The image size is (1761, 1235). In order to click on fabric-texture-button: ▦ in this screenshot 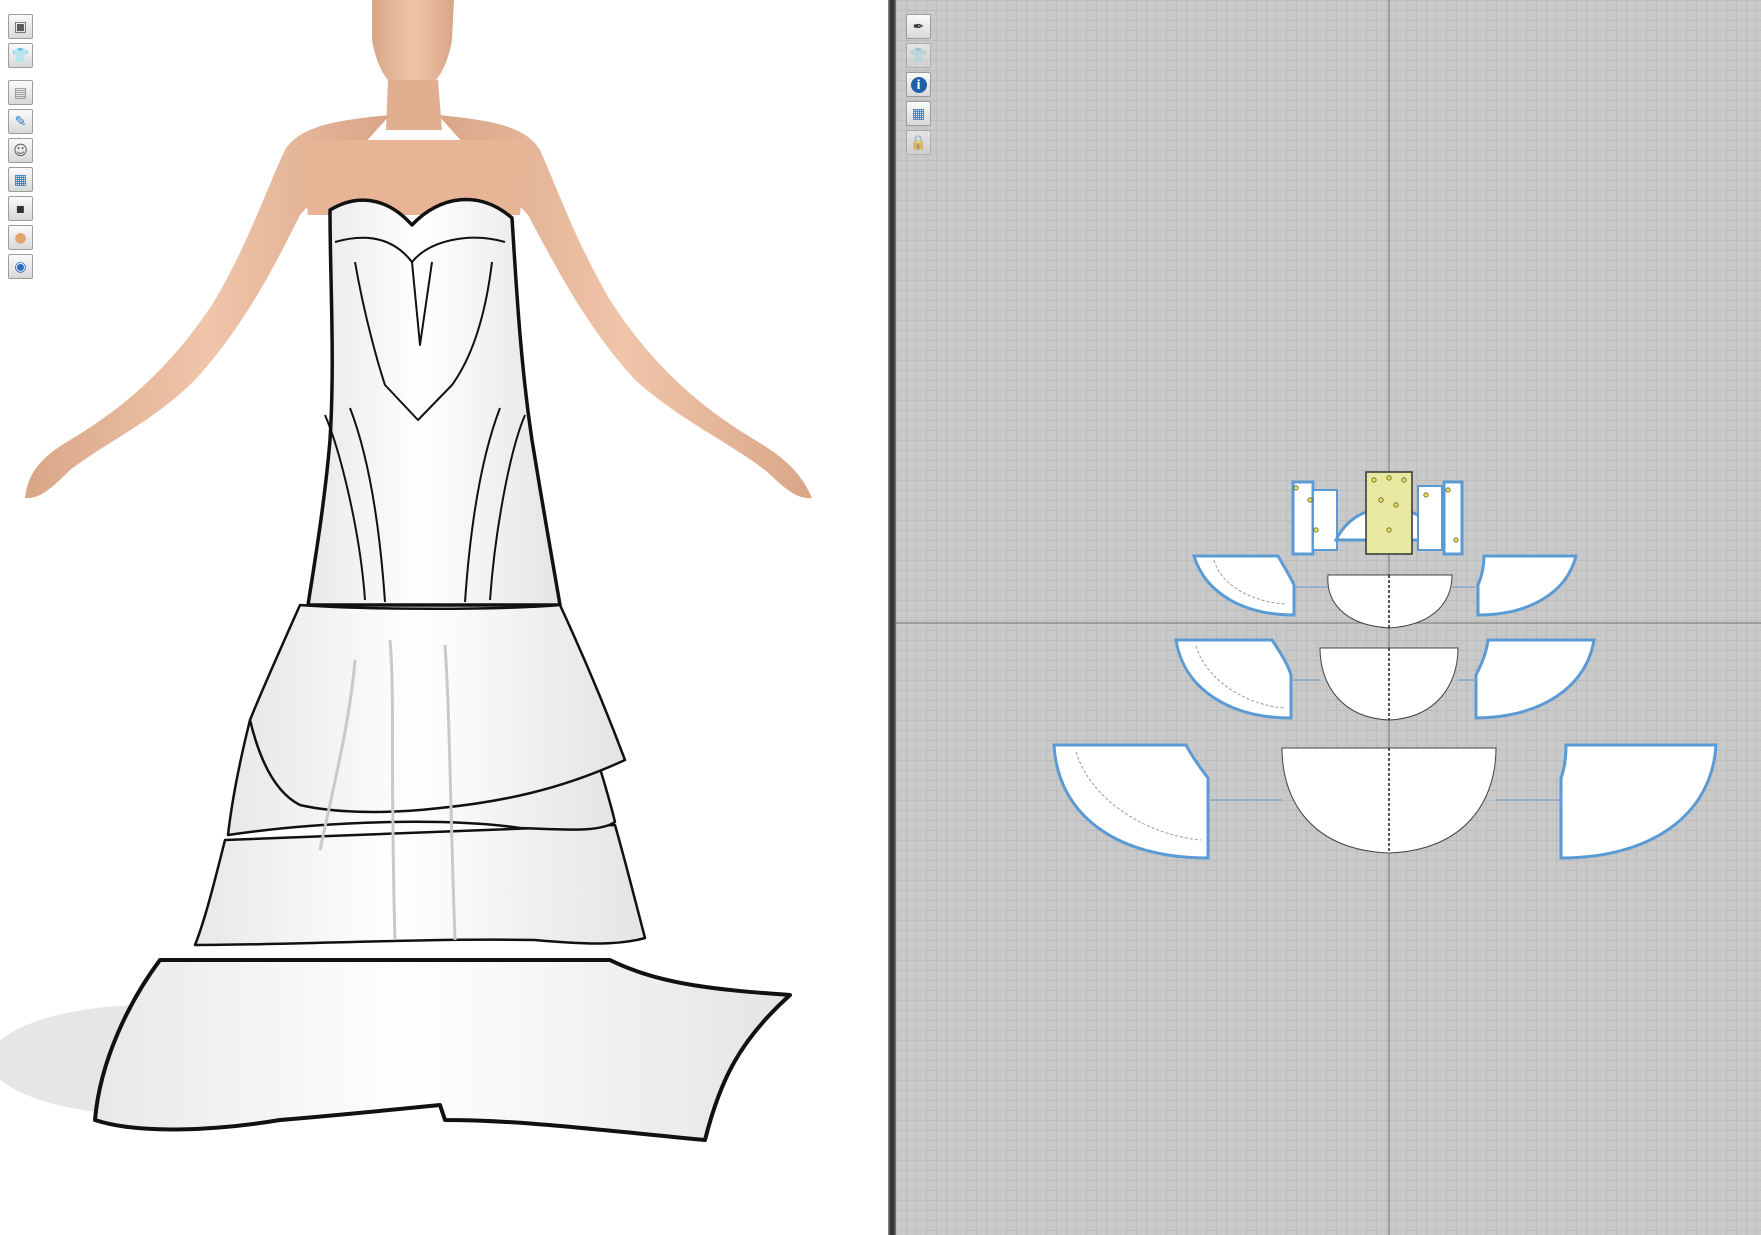, I will do `click(20, 179)`.